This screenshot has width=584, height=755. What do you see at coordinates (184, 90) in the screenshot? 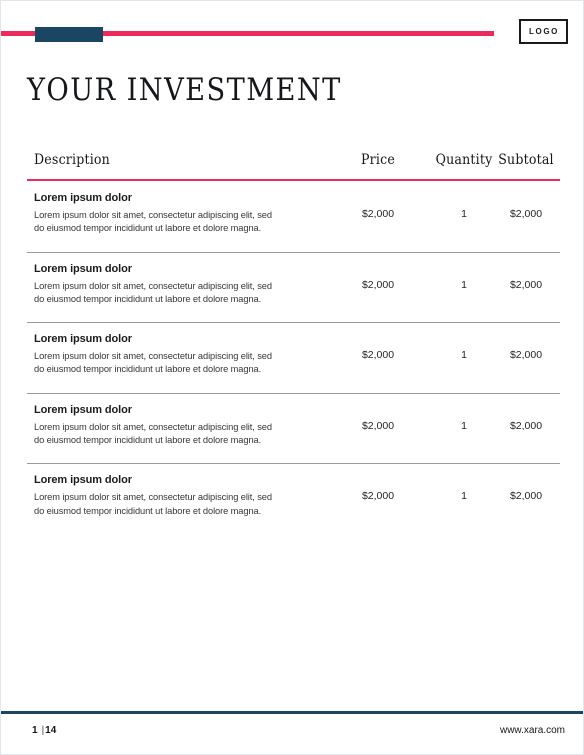
I see `page-title: YOUR INVESTMENT` at bounding box center [184, 90].